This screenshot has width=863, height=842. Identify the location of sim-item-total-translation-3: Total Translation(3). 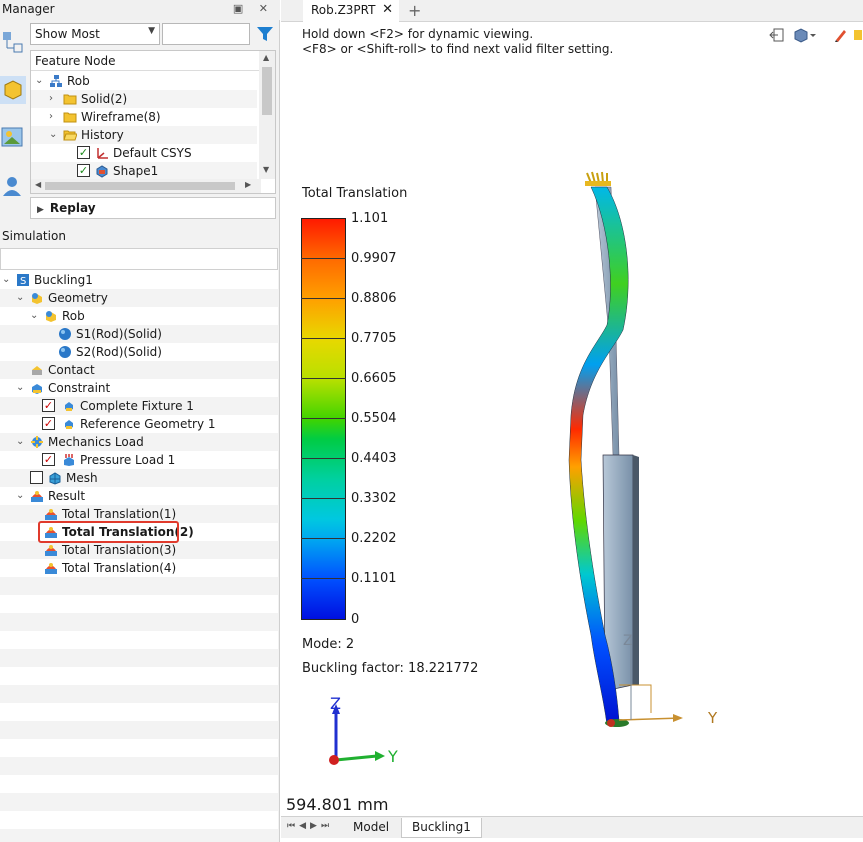
(139, 550).